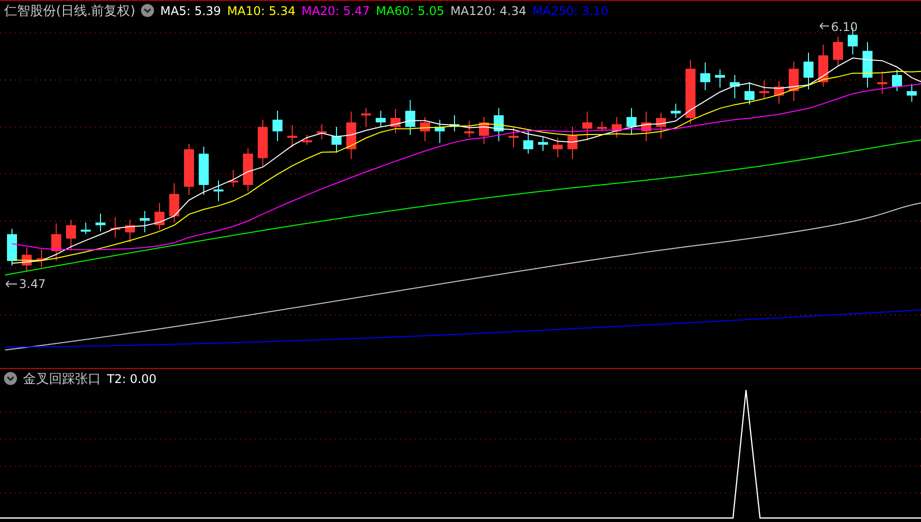 The width and height of the screenshot is (921, 522). What do you see at coordinates (191, 11) in the screenshot?
I see `moving-average-value: MA5: 5.39` at bounding box center [191, 11].